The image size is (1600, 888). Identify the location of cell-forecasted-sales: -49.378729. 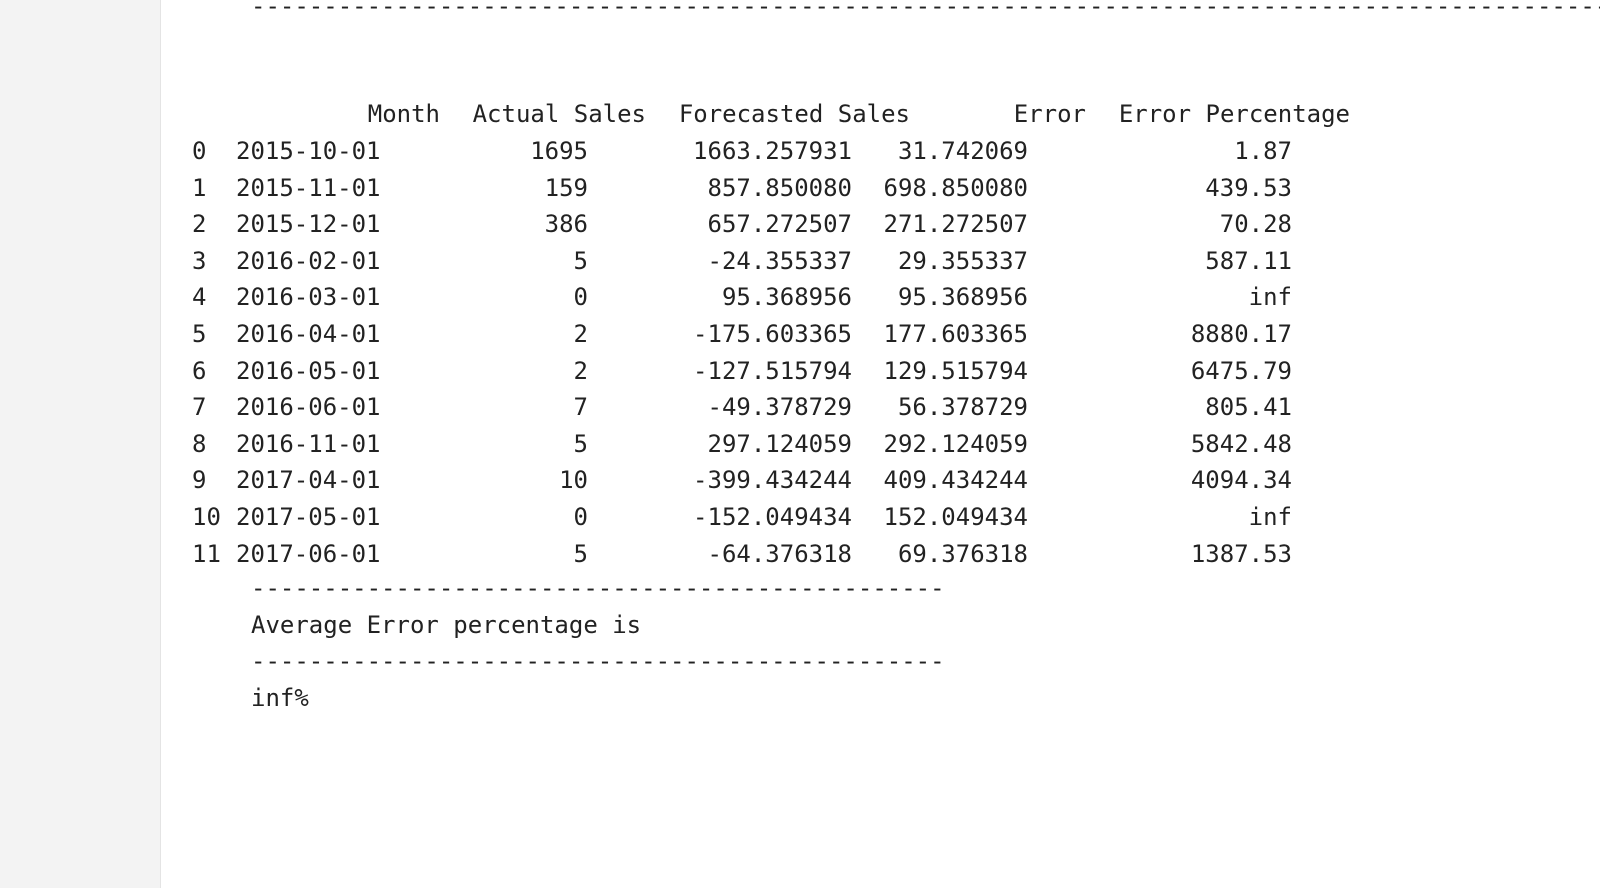
(780, 407).